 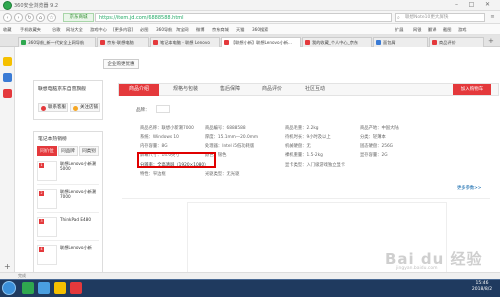 What do you see at coordinates (163, 109) in the screenshot?
I see `brand-logo` at bounding box center [163, 109].